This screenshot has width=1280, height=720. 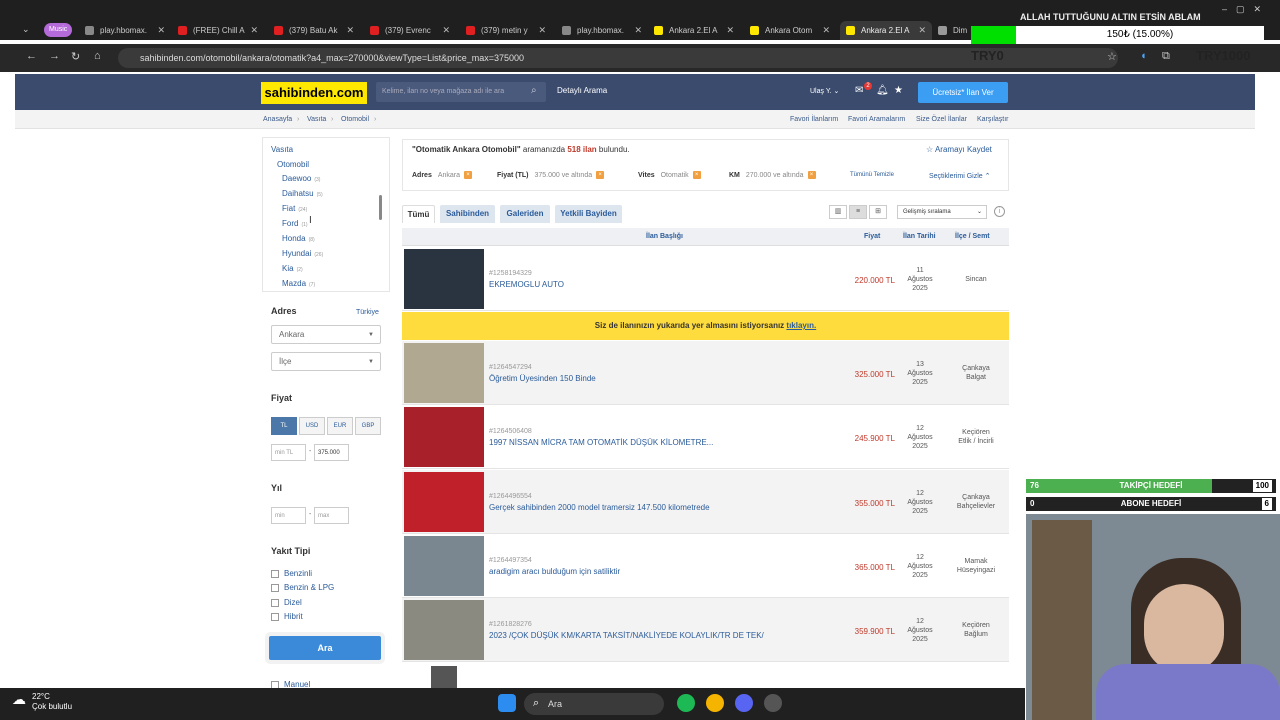 What do you see at coordinates (295, 223) in the screenshot?
I see `brand-item: Ford (1)` at bounding box center [295, 223].